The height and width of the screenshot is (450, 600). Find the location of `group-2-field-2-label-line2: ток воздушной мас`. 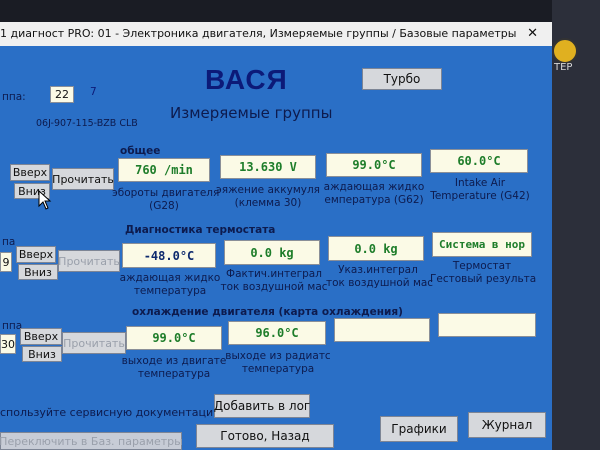

group-2-field-2-label-line2: ток воздушной мас is located at coordinates (274, 287).